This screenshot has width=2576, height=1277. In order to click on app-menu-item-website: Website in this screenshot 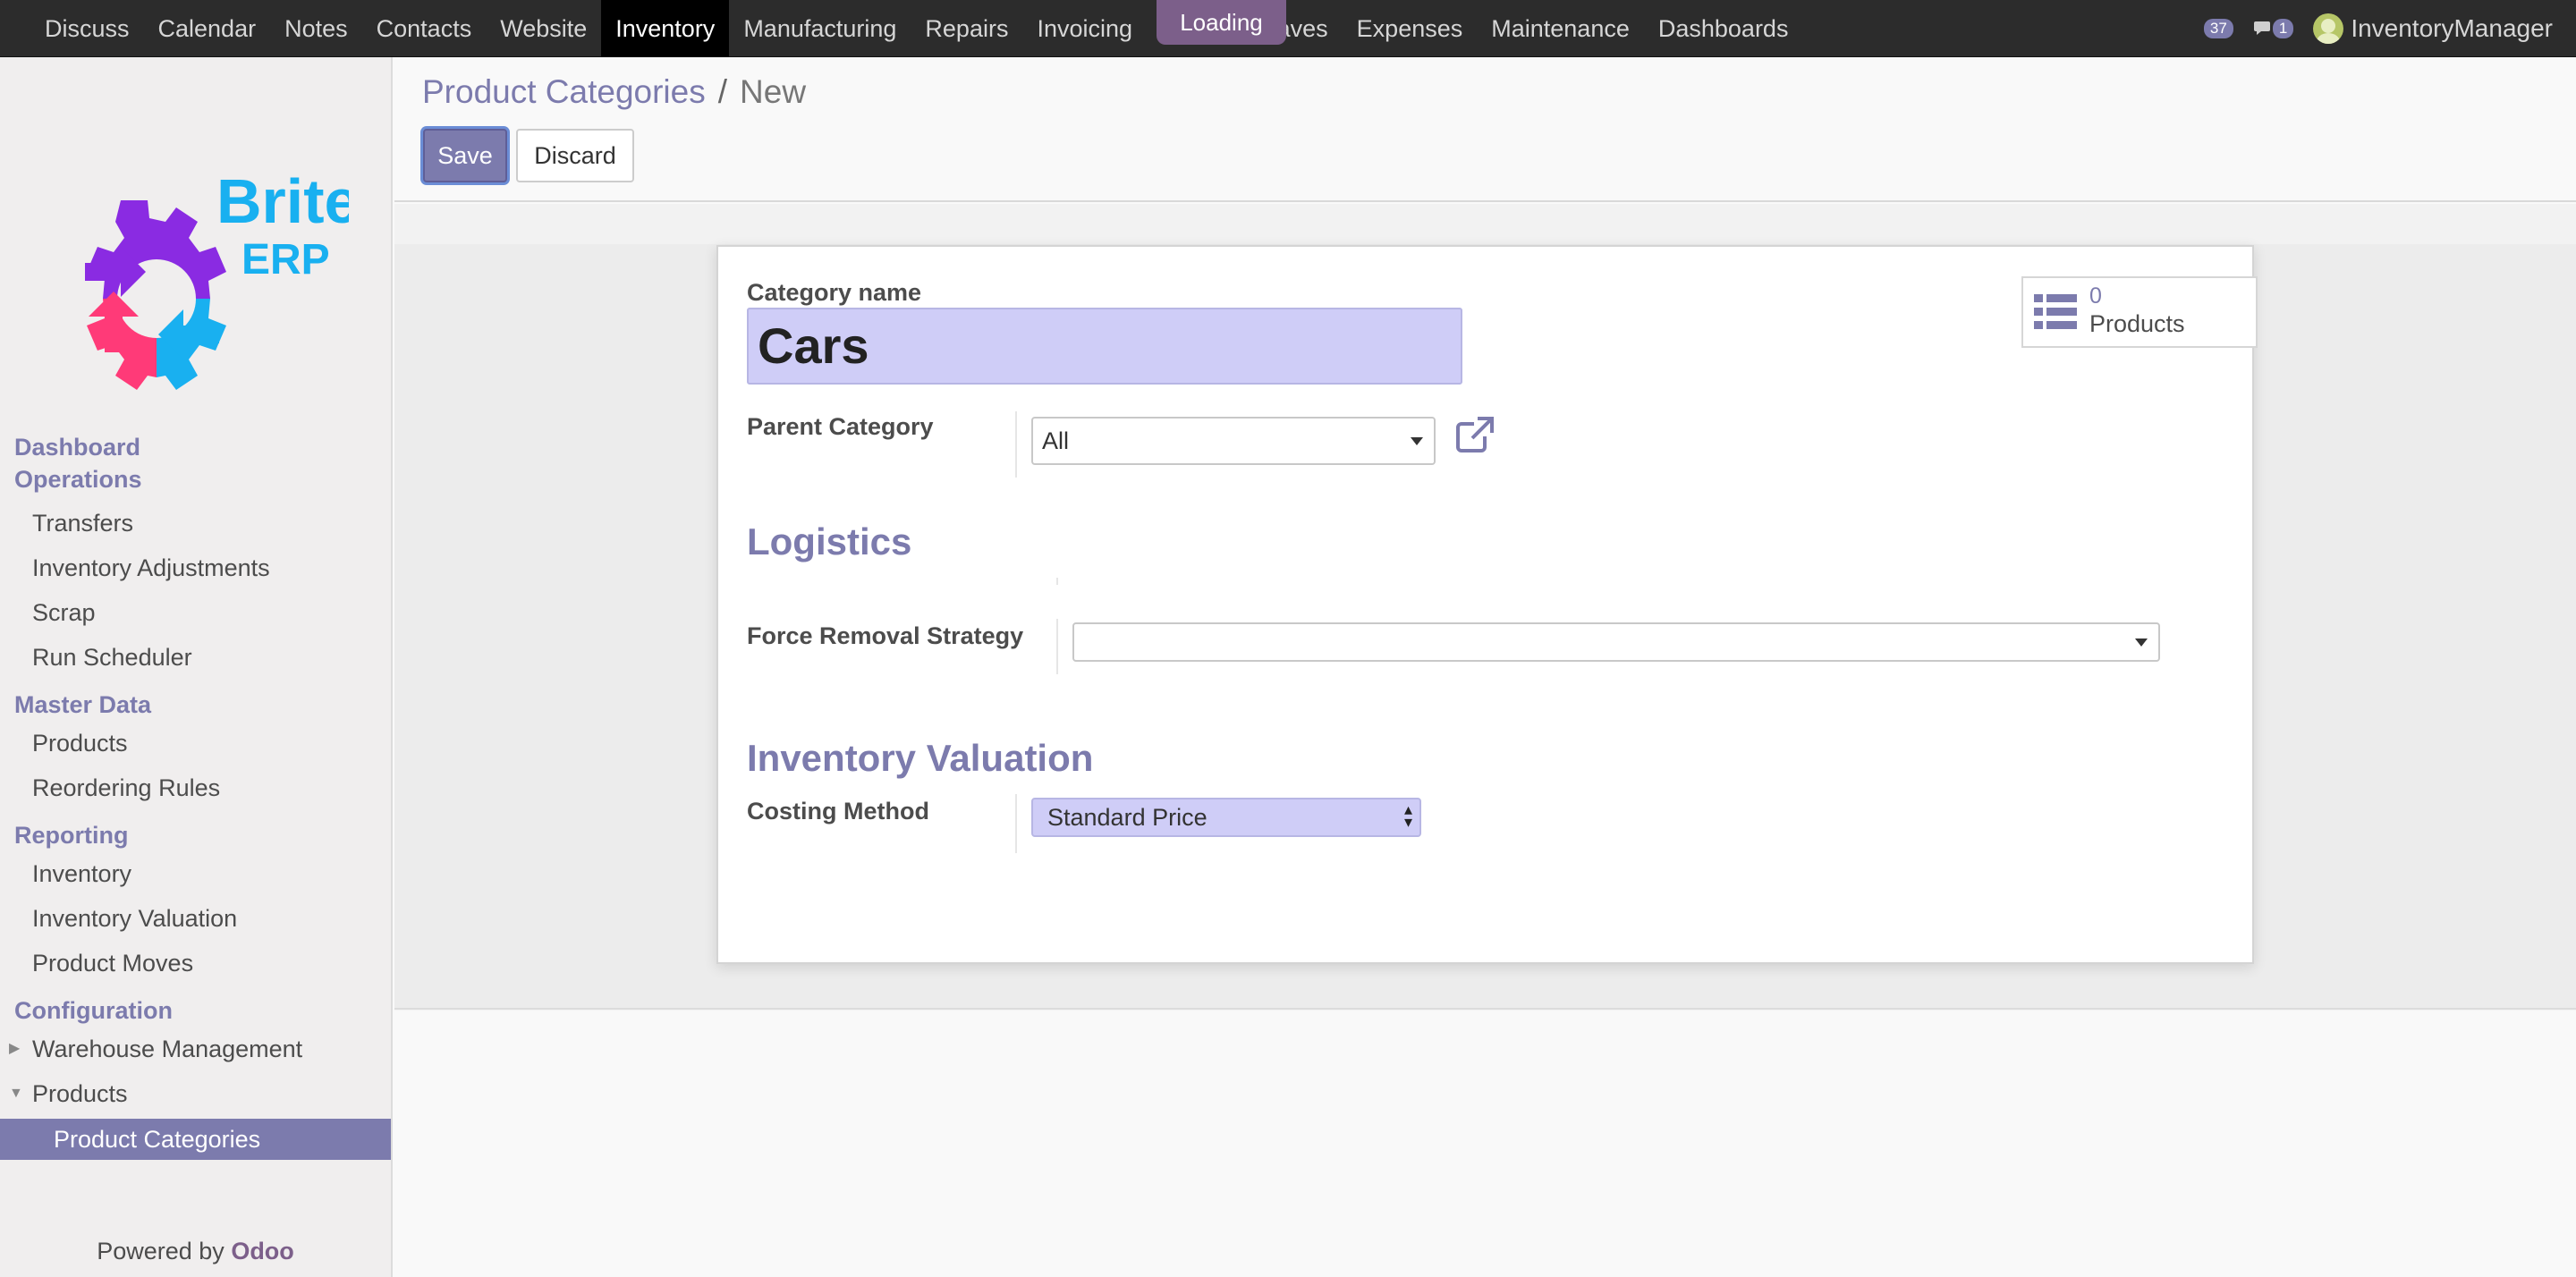, I will do `click(543, 28)`.